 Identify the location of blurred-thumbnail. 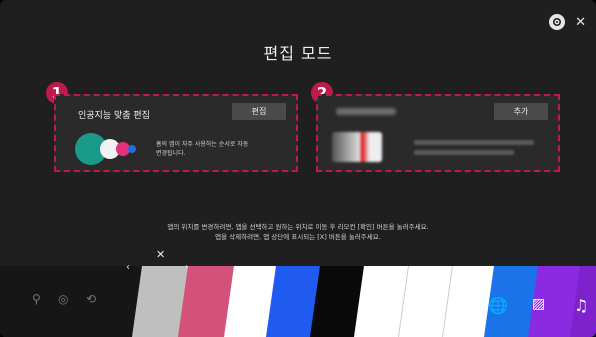
(357, 147).